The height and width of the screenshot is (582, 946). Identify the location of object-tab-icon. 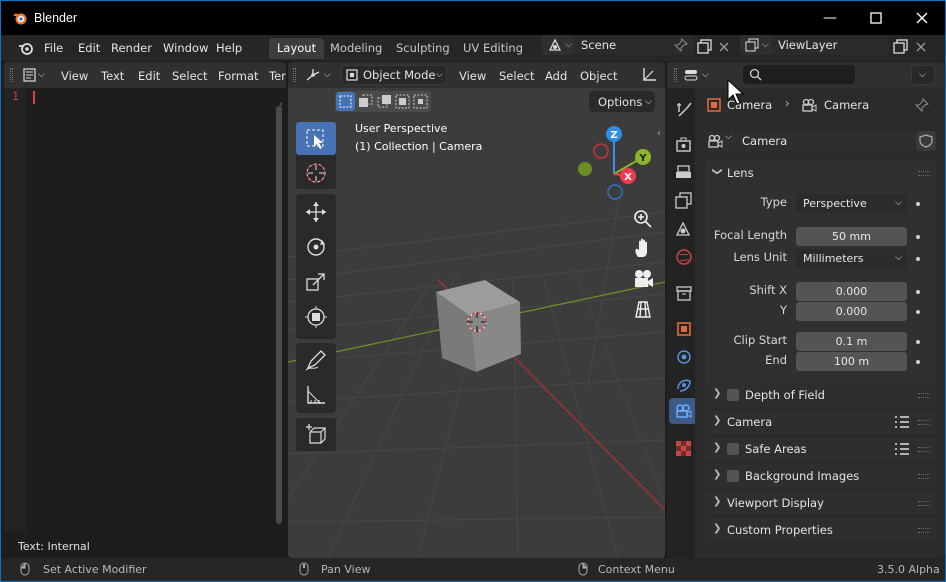
(684, 329).